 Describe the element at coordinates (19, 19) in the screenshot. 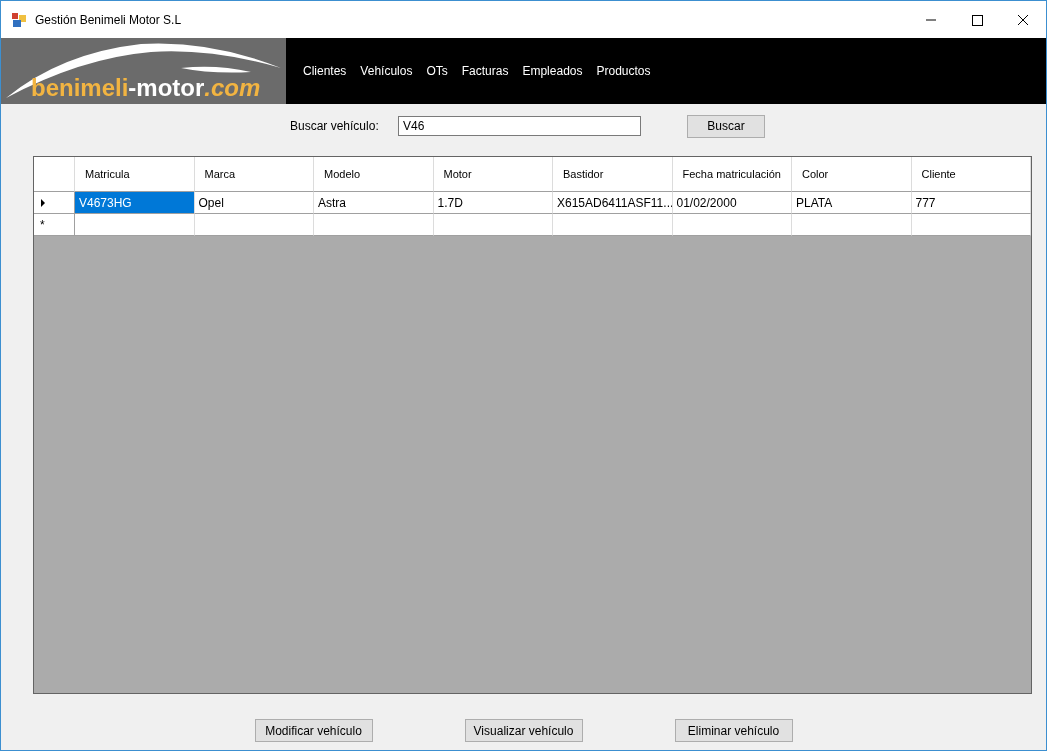

I see `app-icon` at that location.